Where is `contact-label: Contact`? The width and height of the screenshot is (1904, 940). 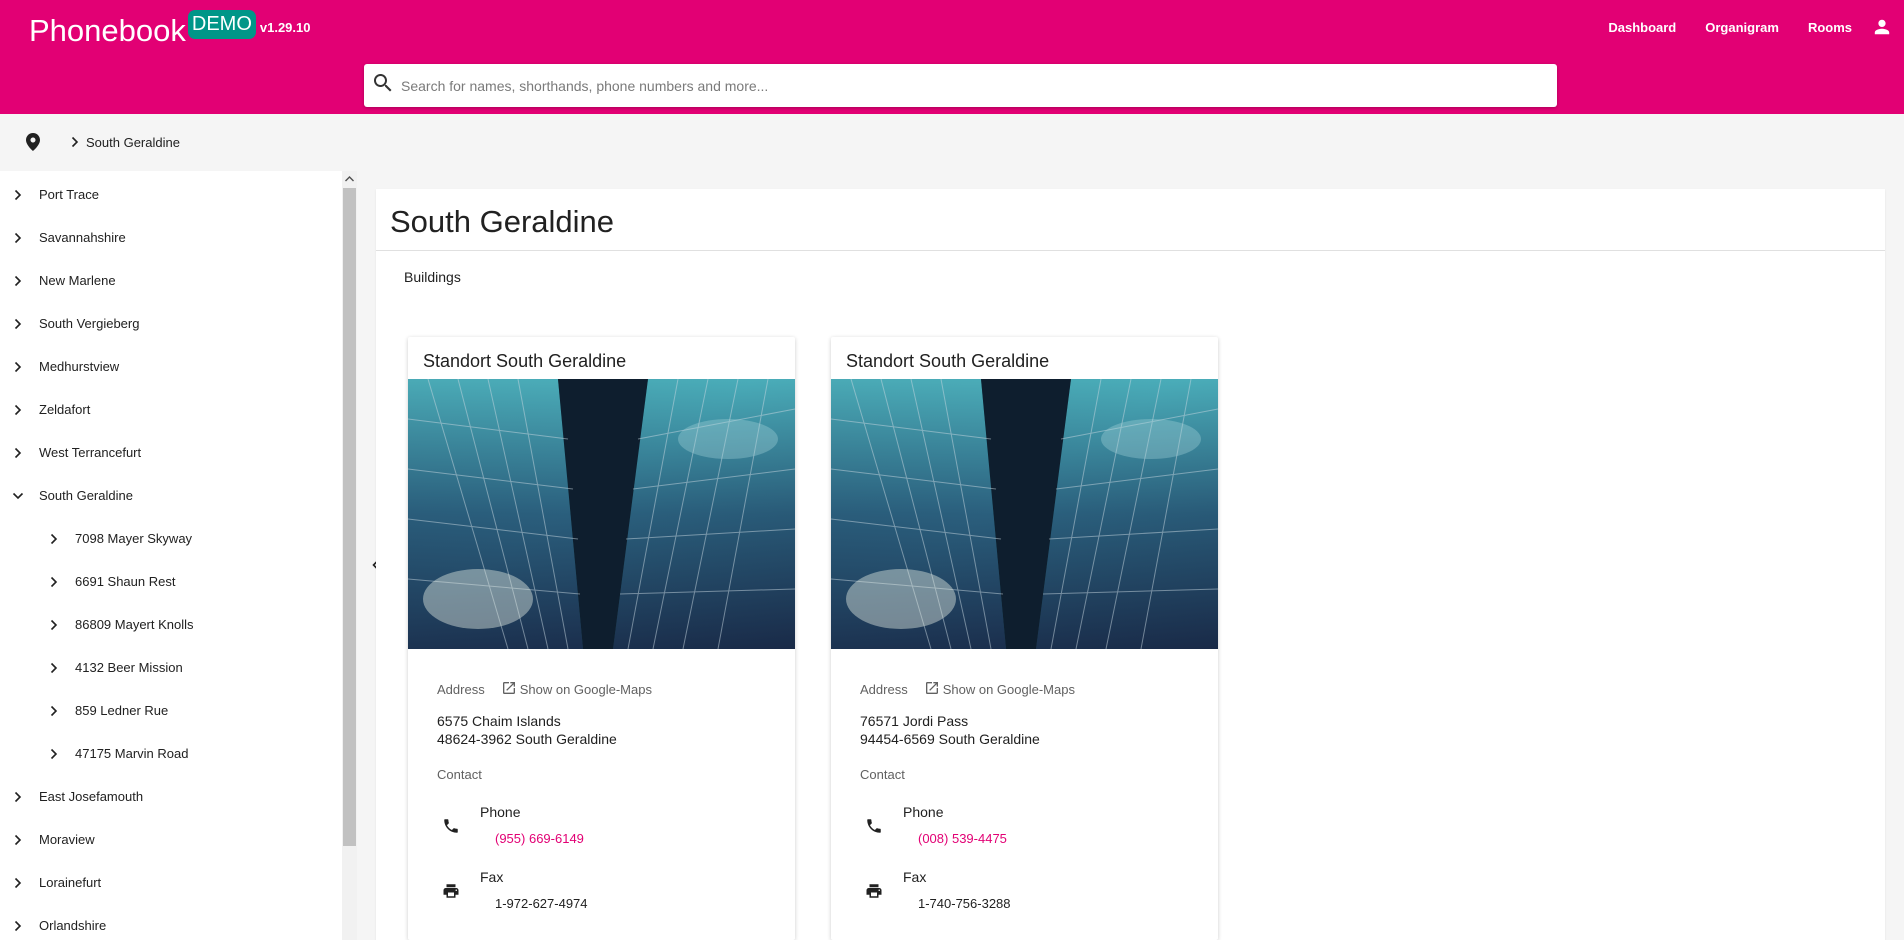 contact-label: Contact is located at coordinates (459, 774).